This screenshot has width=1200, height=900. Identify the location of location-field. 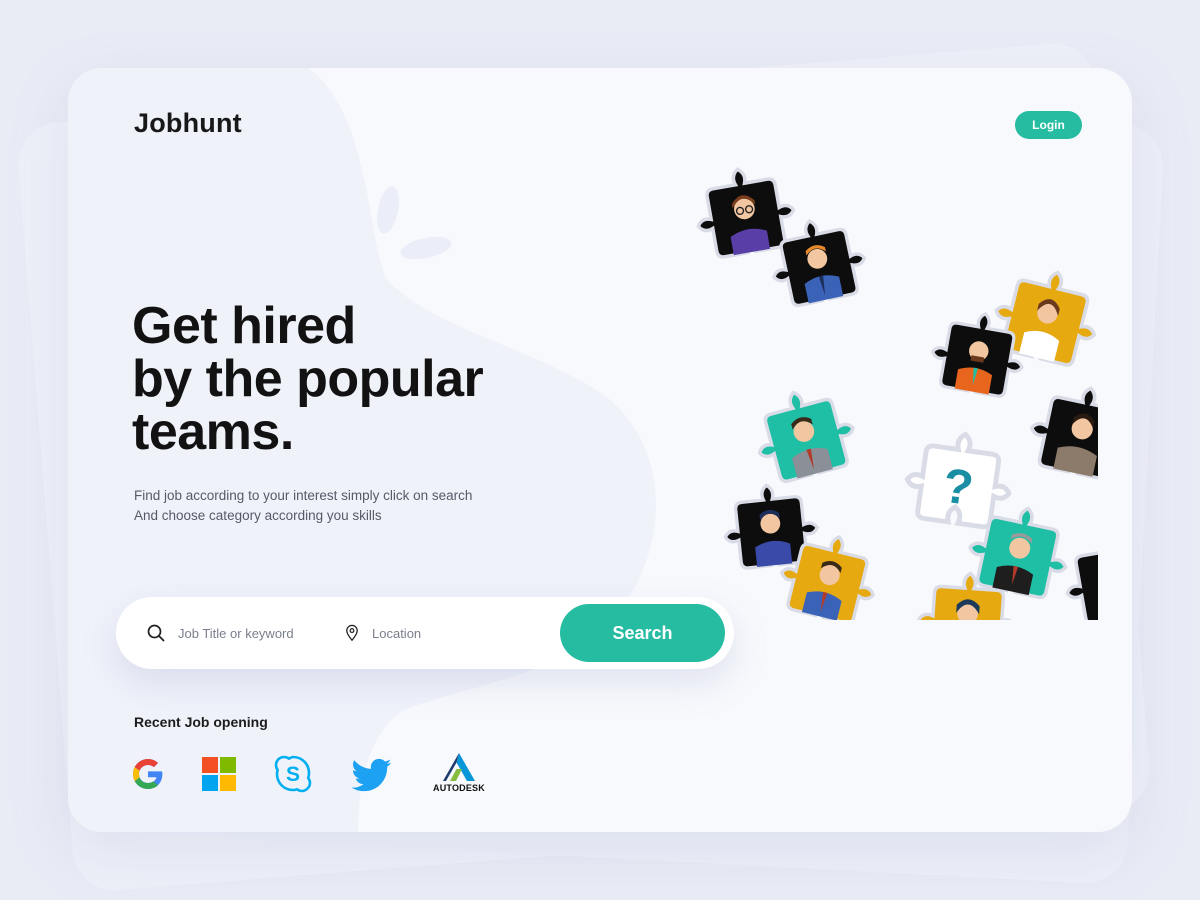
(434, 633).